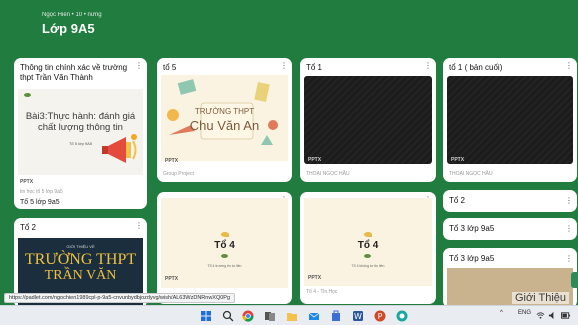  Describe the element at coordinates (228, 316) in the screenshot. I see `search-icon` at that location.